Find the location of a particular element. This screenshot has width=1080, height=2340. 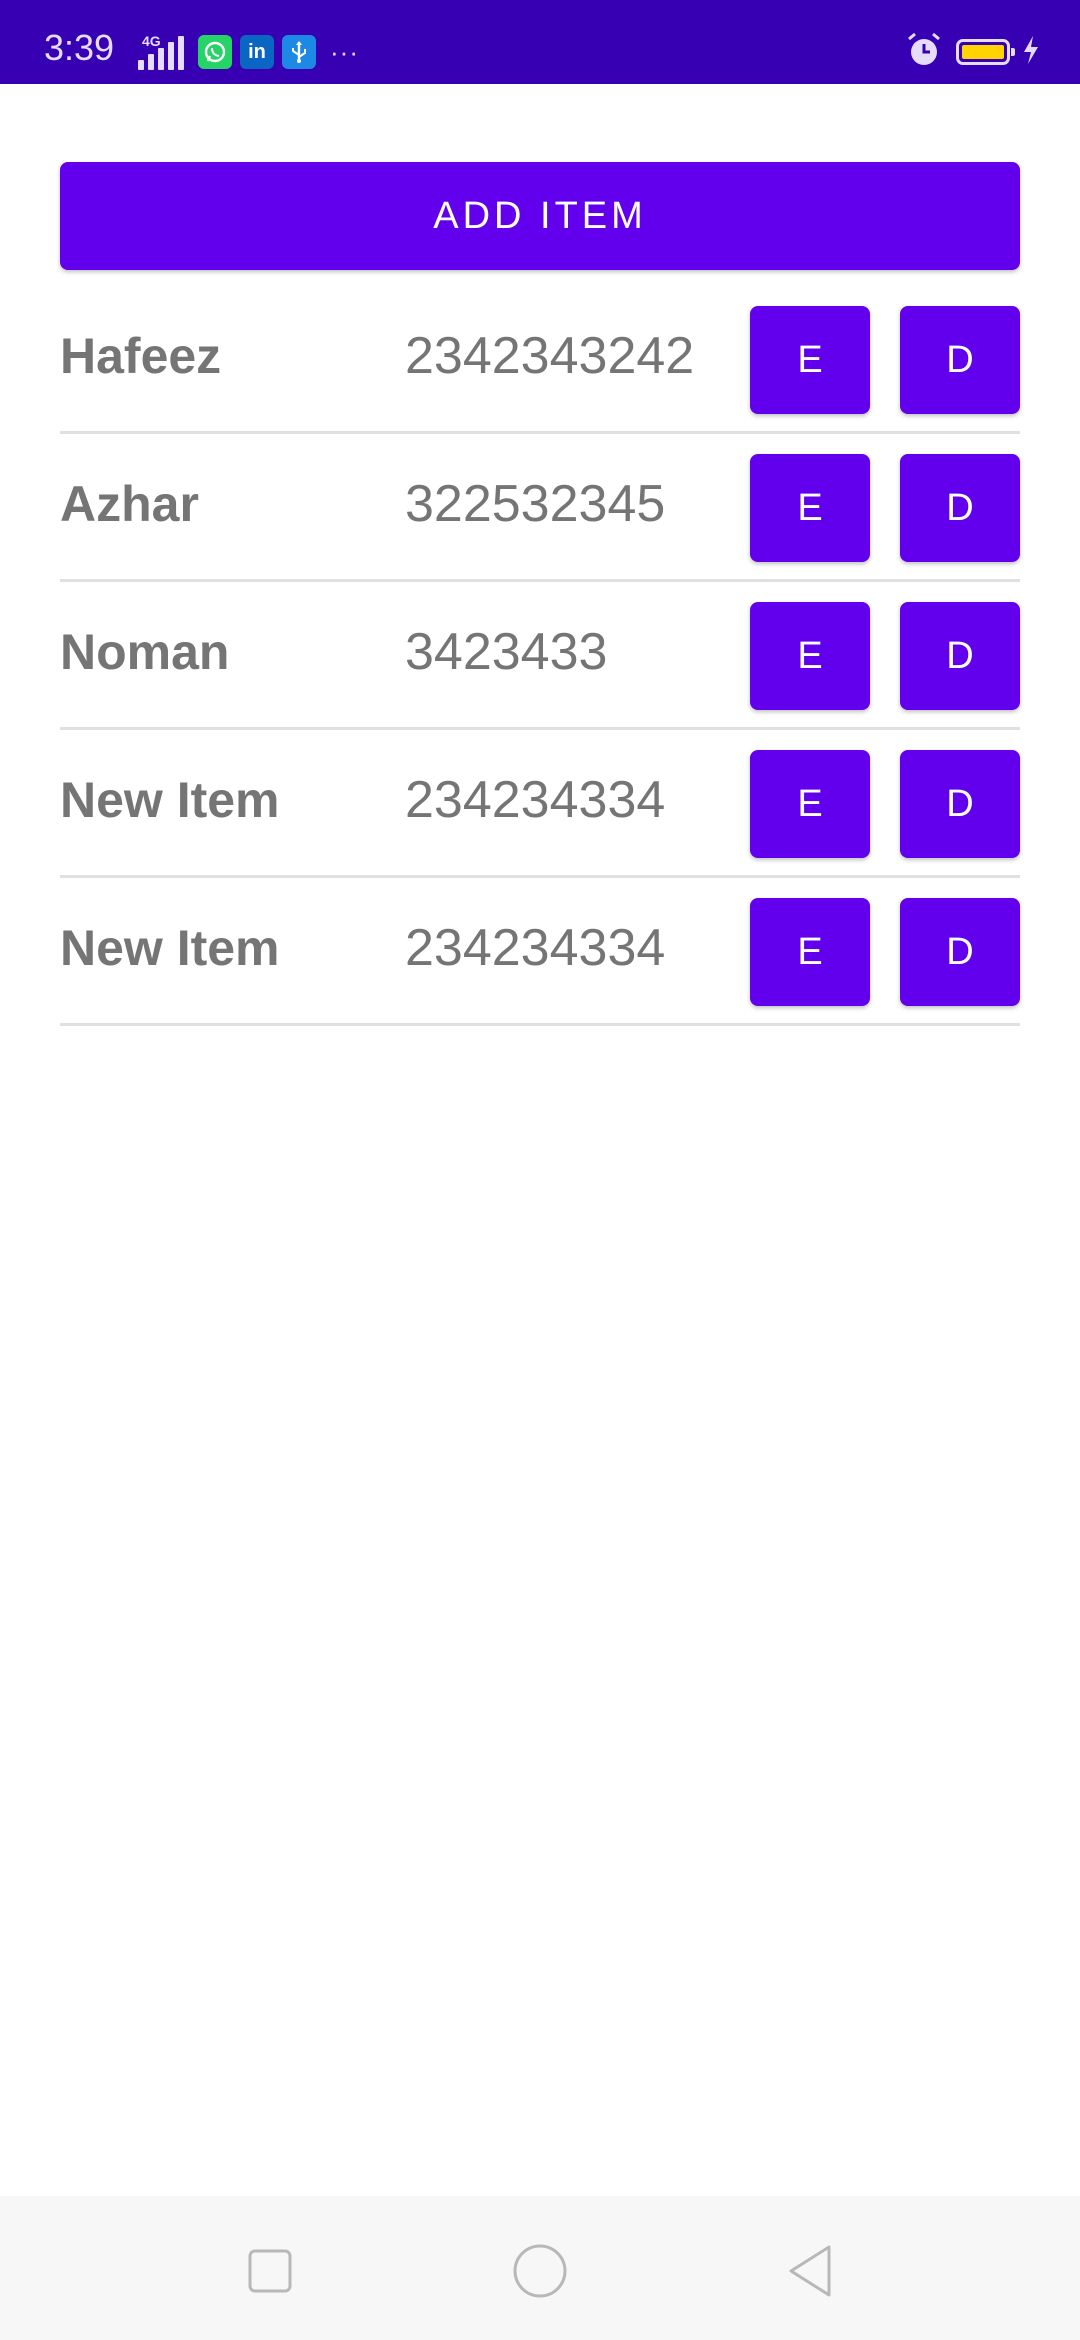

item-name: Hafeez is located at coordinates (141, 356).